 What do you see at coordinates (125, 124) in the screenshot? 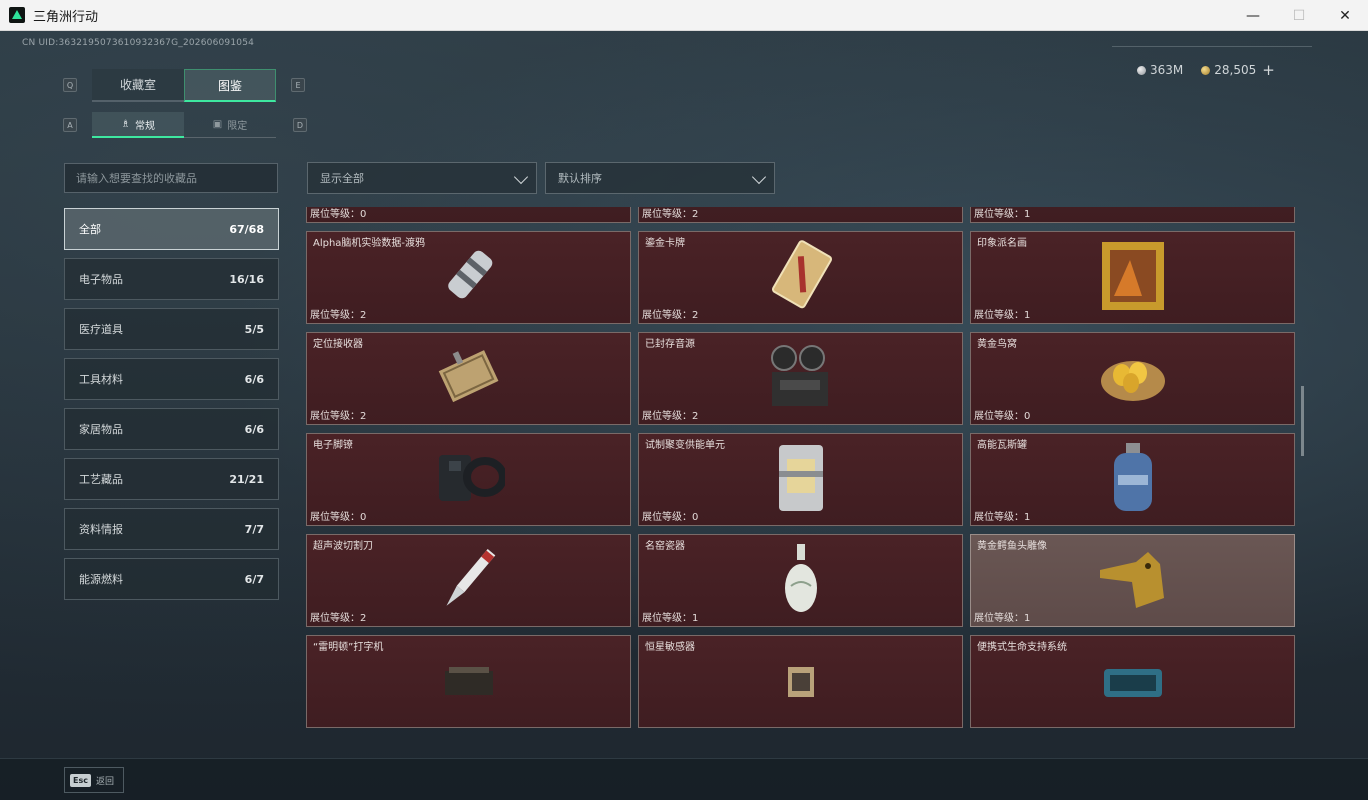
I see `chess-icon: ♗` at bounding box center [125, 124].